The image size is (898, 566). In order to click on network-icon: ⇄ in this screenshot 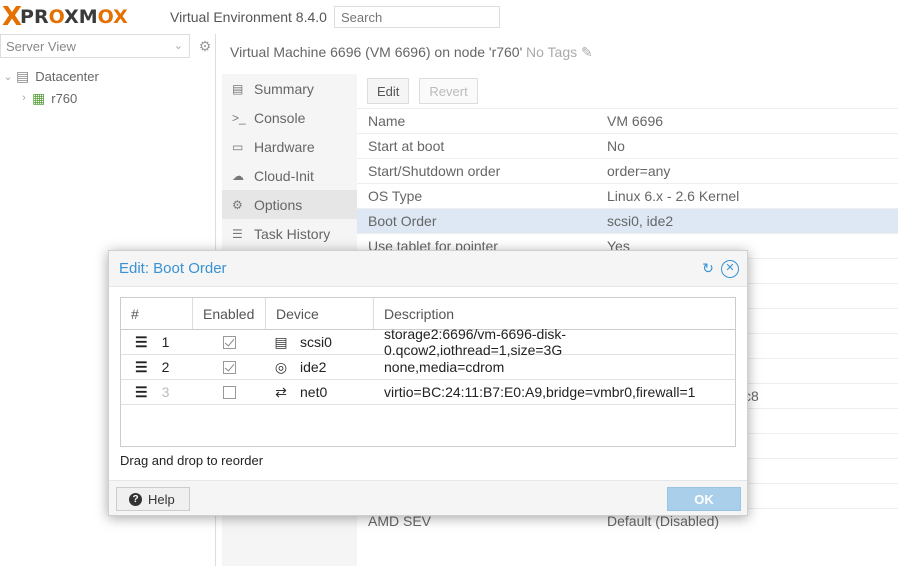, I will do `click(281, 391)`.